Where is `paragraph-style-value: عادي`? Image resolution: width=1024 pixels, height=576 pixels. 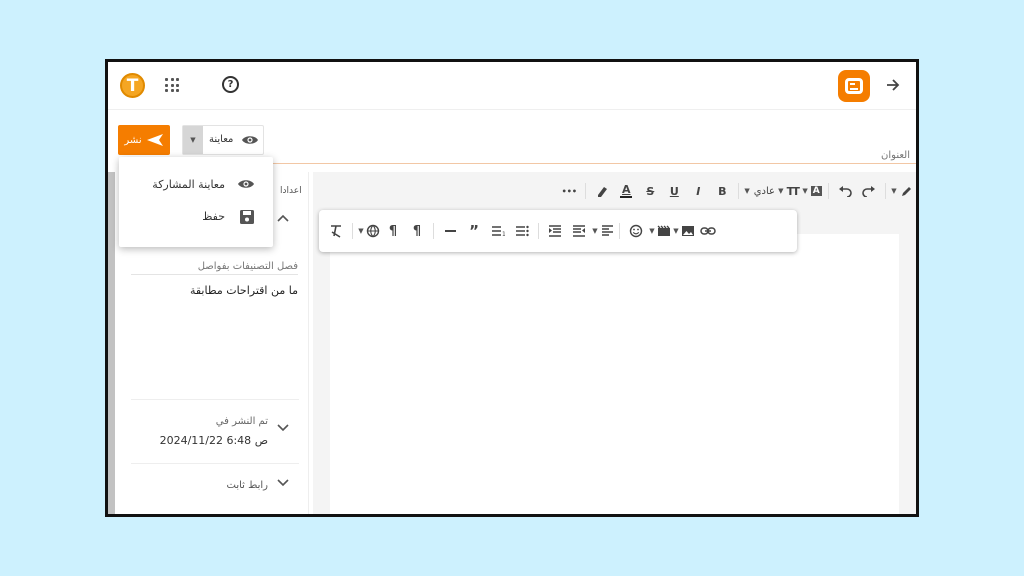 paragraph-style-value: عادي is located at coordinates (764, 191).